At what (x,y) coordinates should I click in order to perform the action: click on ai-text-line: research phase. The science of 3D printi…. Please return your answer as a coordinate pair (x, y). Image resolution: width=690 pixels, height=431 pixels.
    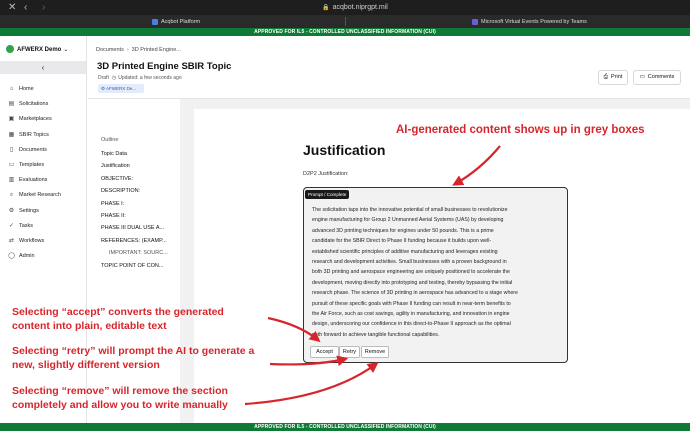
    Looking at the image, I should click on (415, 293).